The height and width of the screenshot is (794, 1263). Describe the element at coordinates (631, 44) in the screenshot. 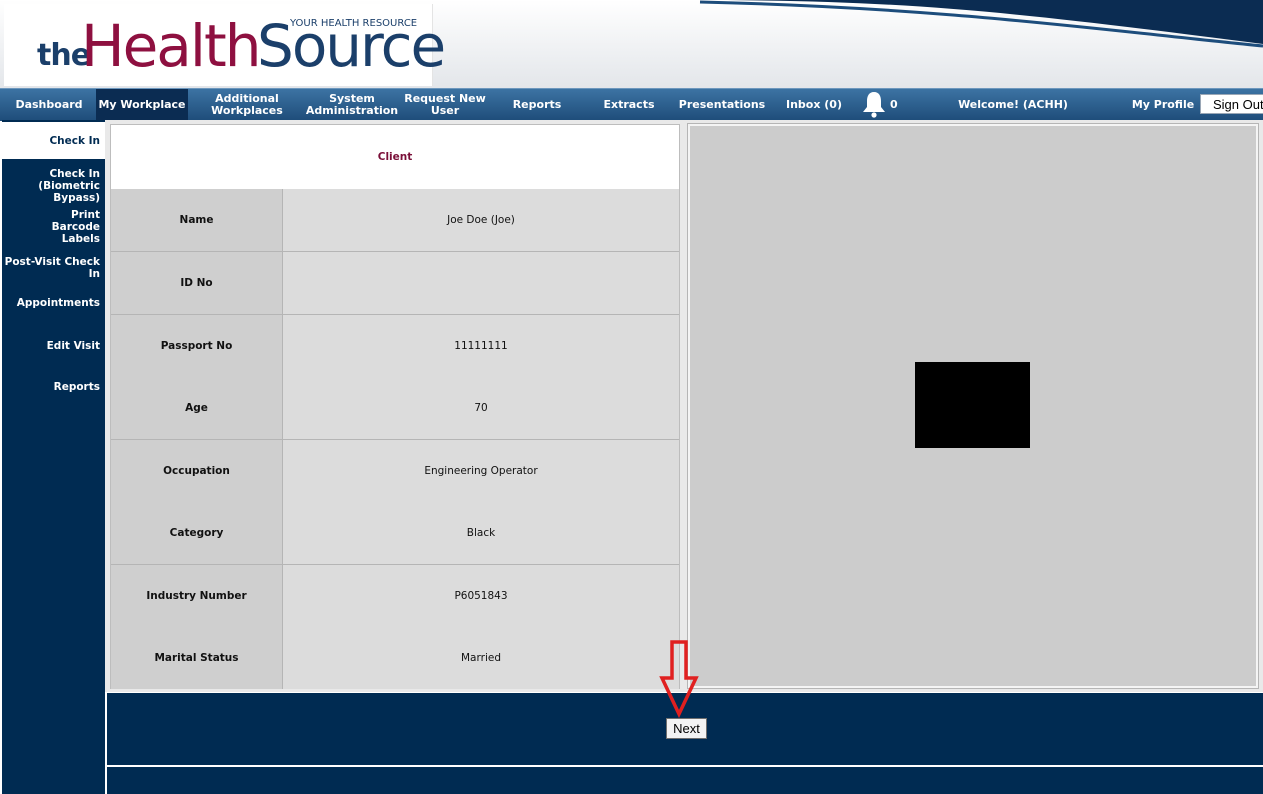

I see `header: YOUR HEALTH RESOURCE the Health Source` at that location.